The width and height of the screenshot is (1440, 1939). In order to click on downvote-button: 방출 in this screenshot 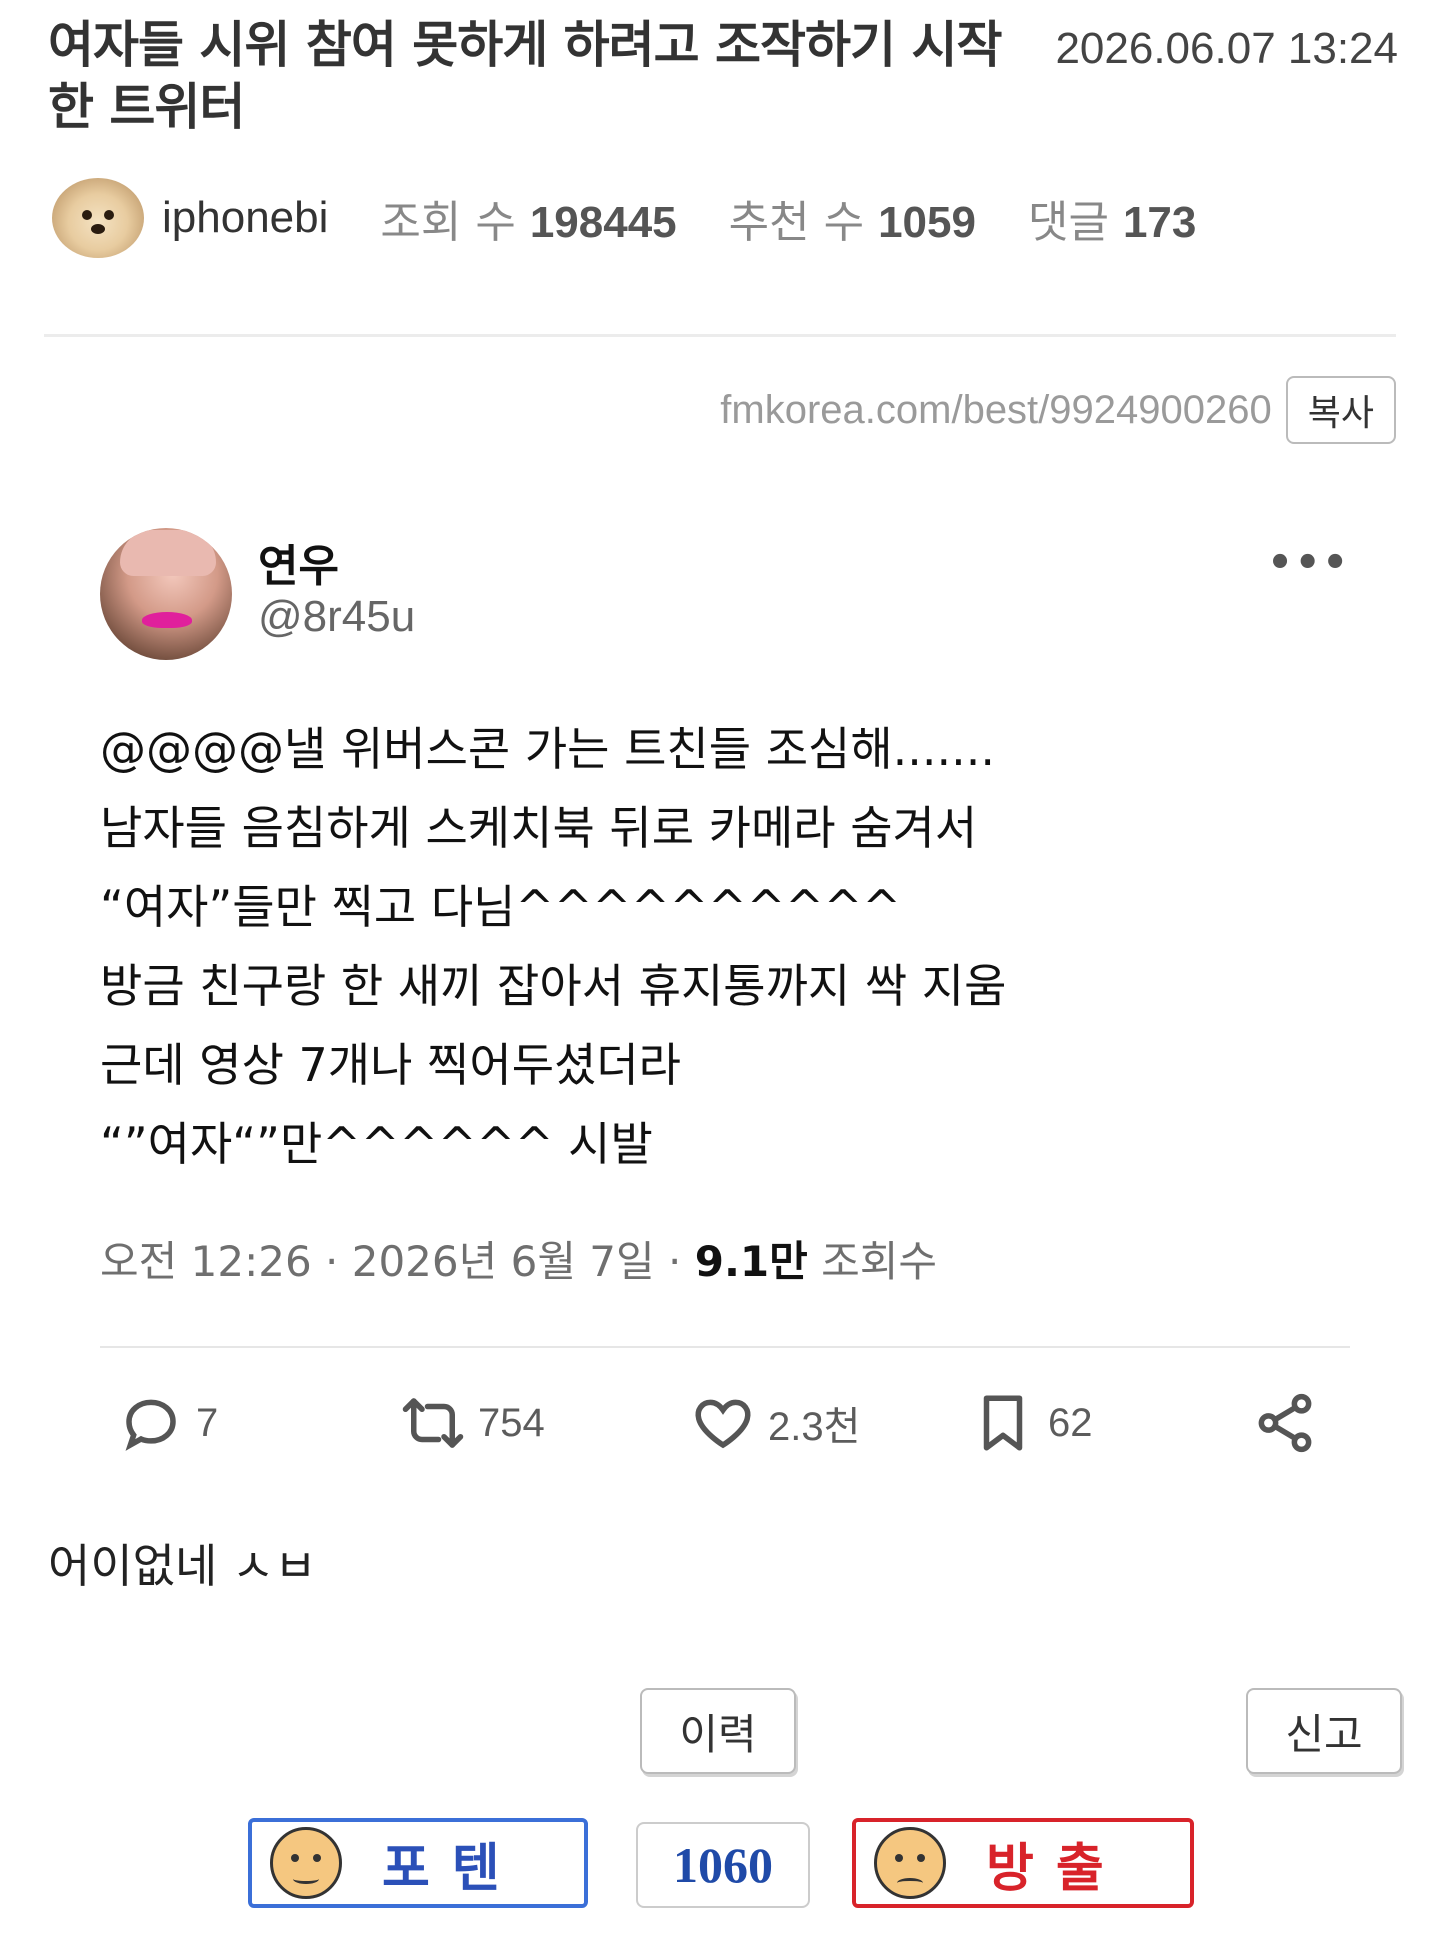, I will do `click(1023, 1863)`.